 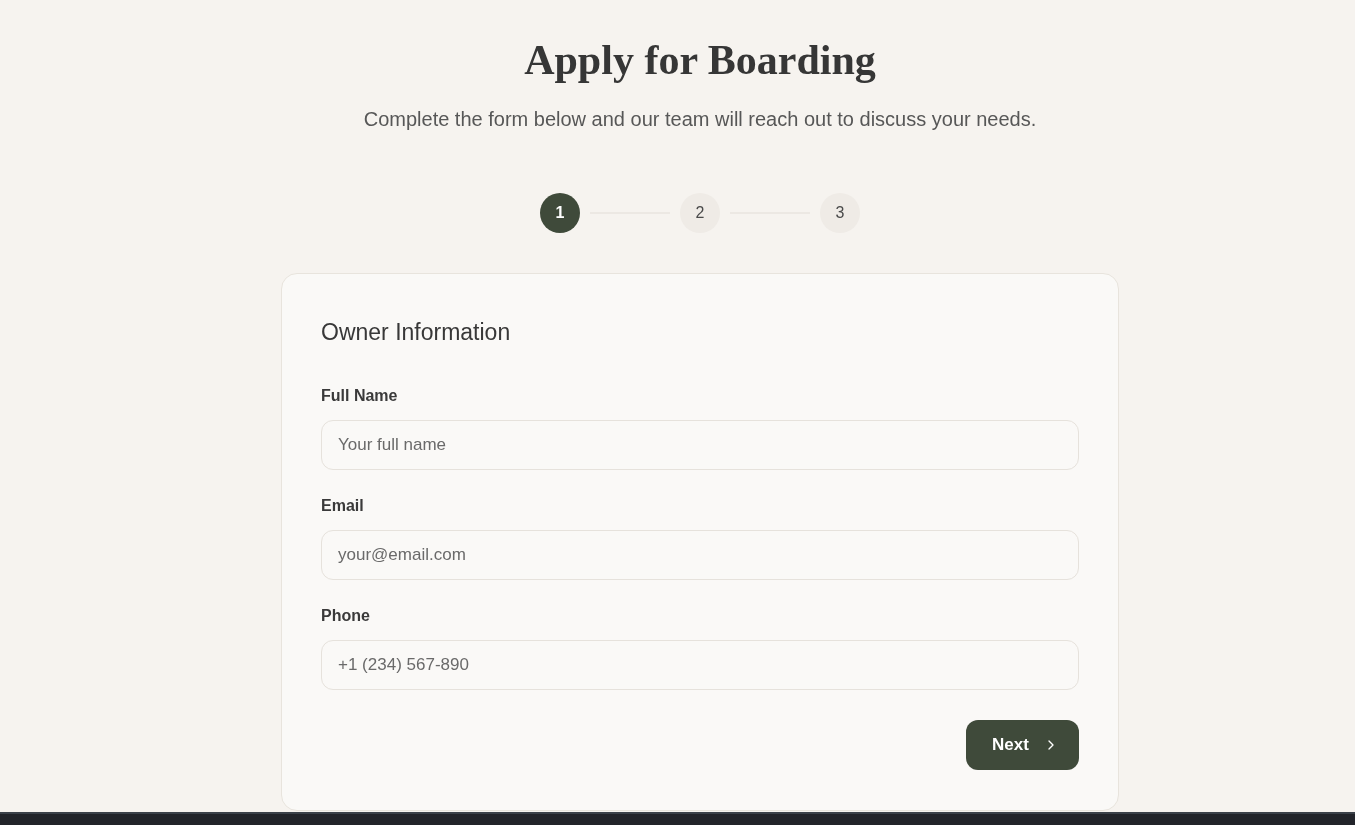 I want to click on next-button: Next, so click(x=1022, y=745).